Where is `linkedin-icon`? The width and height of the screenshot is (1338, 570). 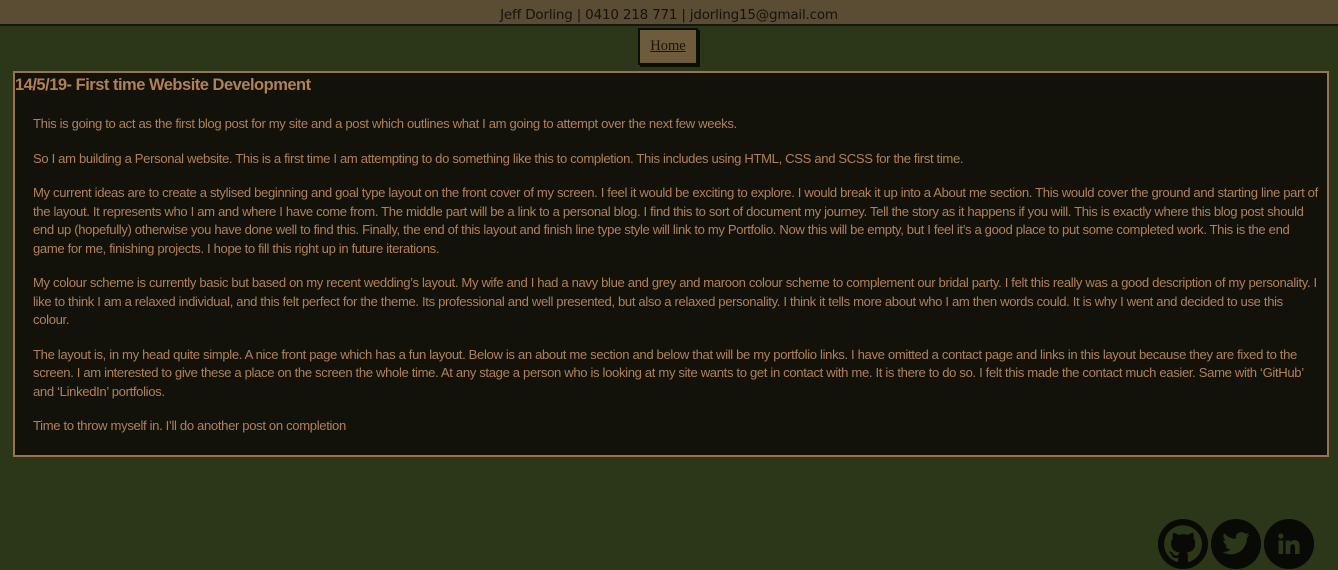
linkedin-icon is located at coordinates (1289, 544).